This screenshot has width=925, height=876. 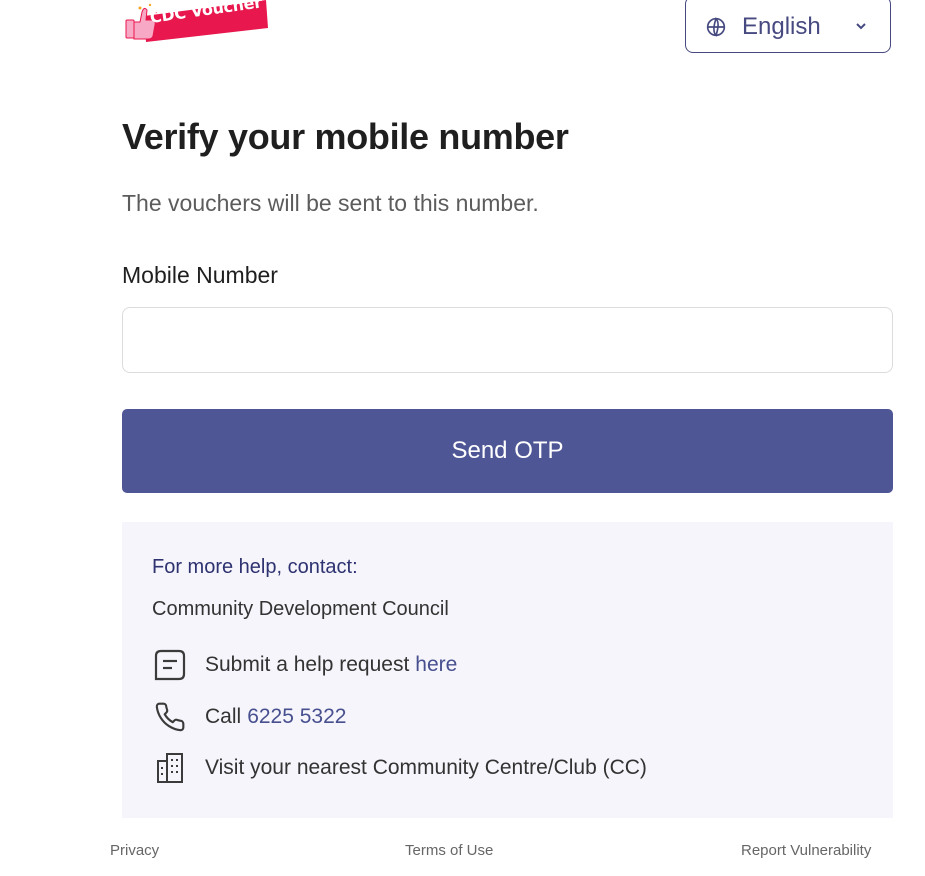 What do you see at coordinates (449, 850) in the screenshot?
I see `footer-terms-link: Terms of Use` at bounding box center [449, 850].